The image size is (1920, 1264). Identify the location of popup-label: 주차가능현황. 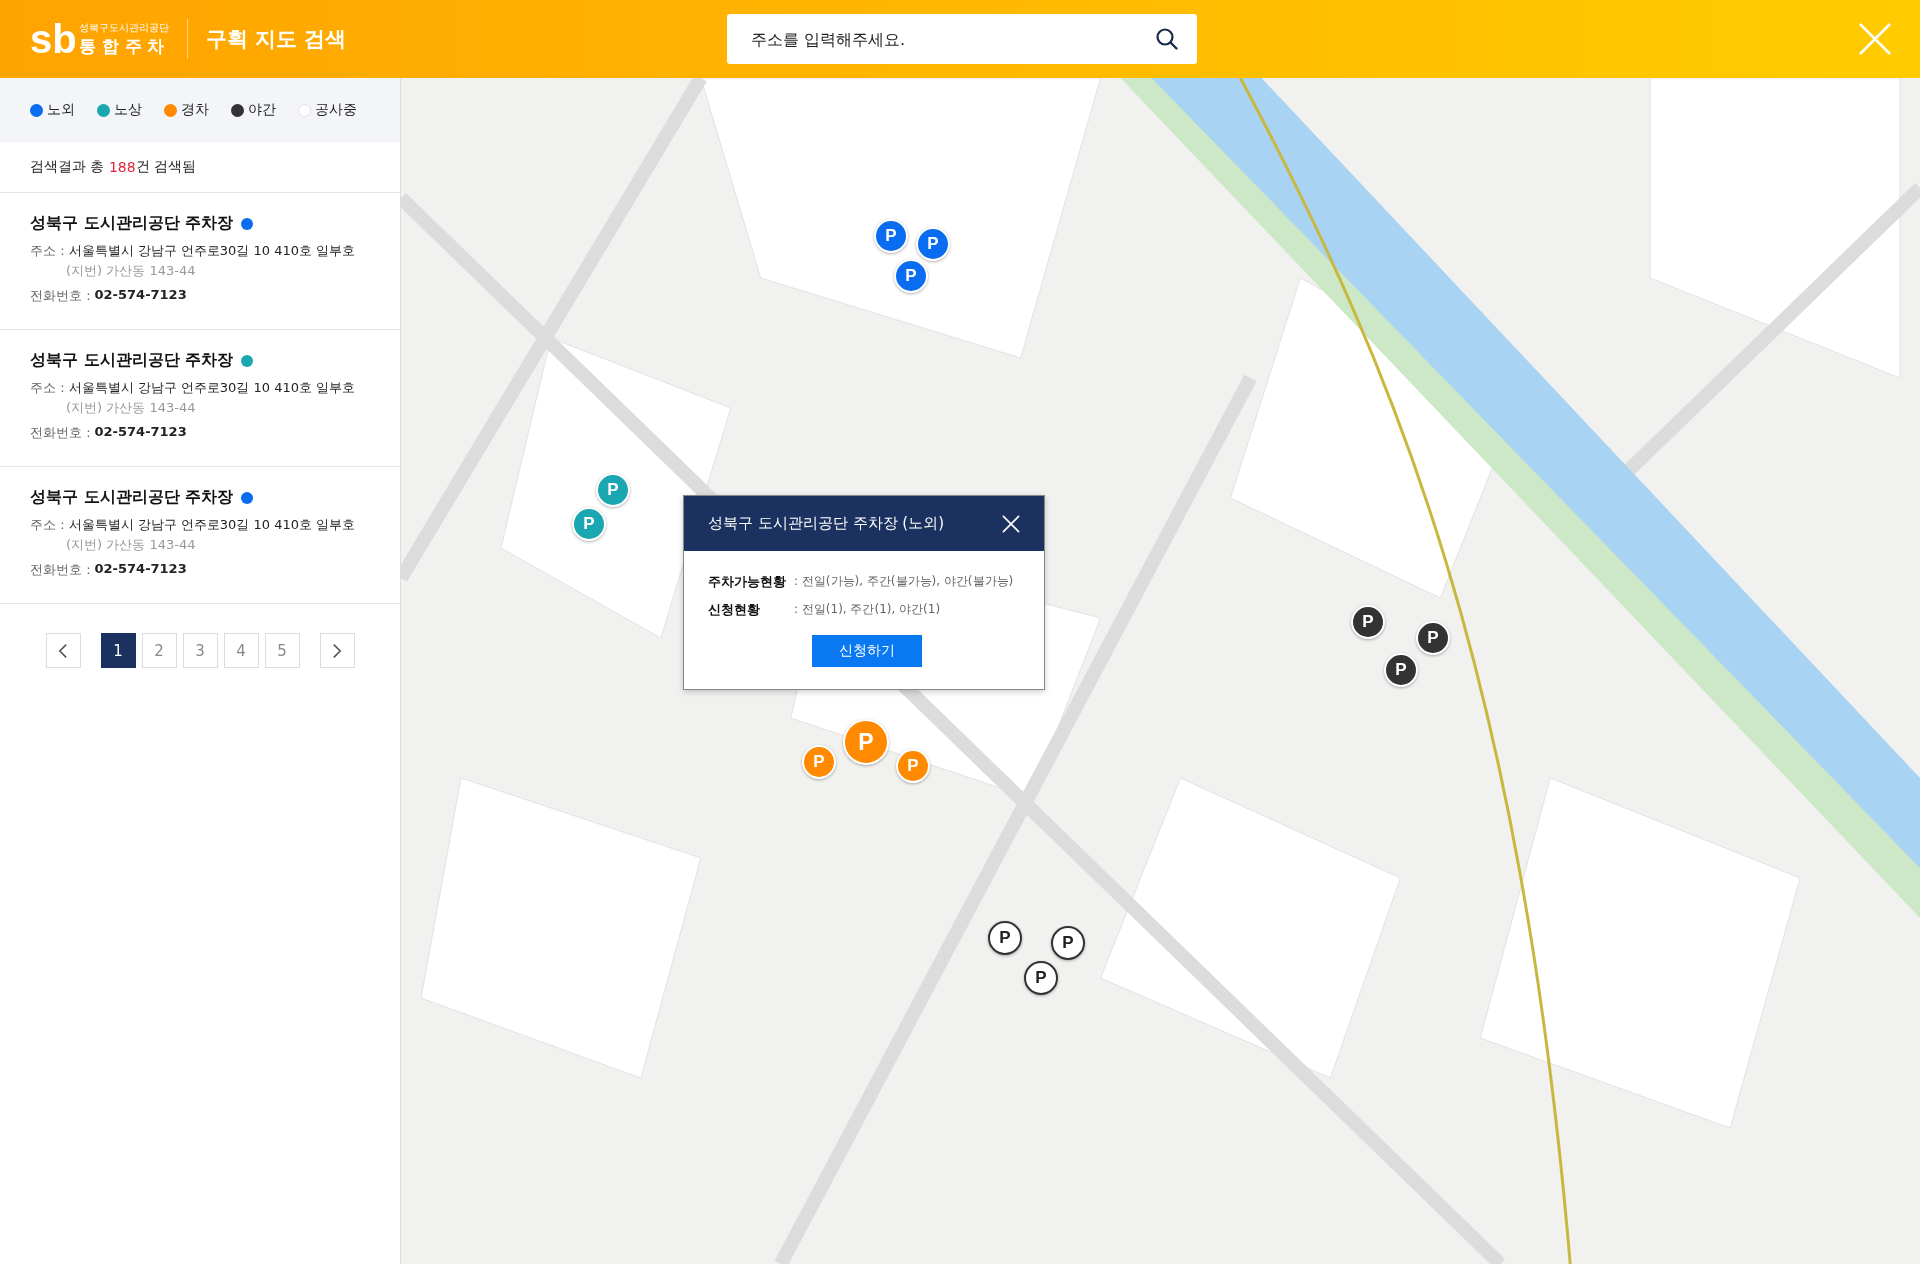
(747, 582).